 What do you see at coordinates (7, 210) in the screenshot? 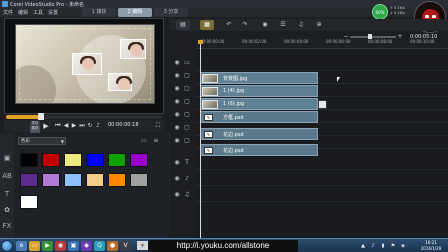
I see `graphic-icon: ✿` at bounding box center [7, 210].